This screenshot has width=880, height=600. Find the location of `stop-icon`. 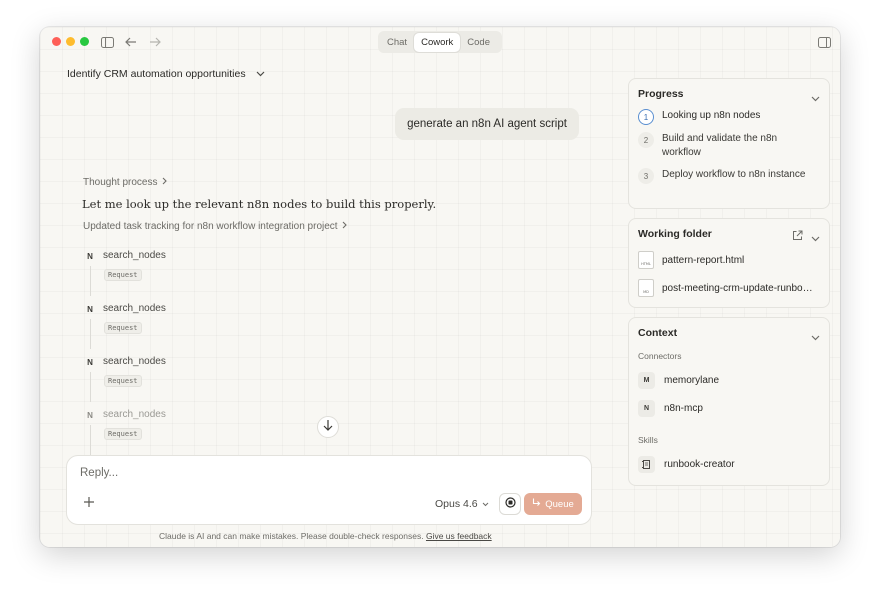

stop-icon is located at coordinates (510, 504).